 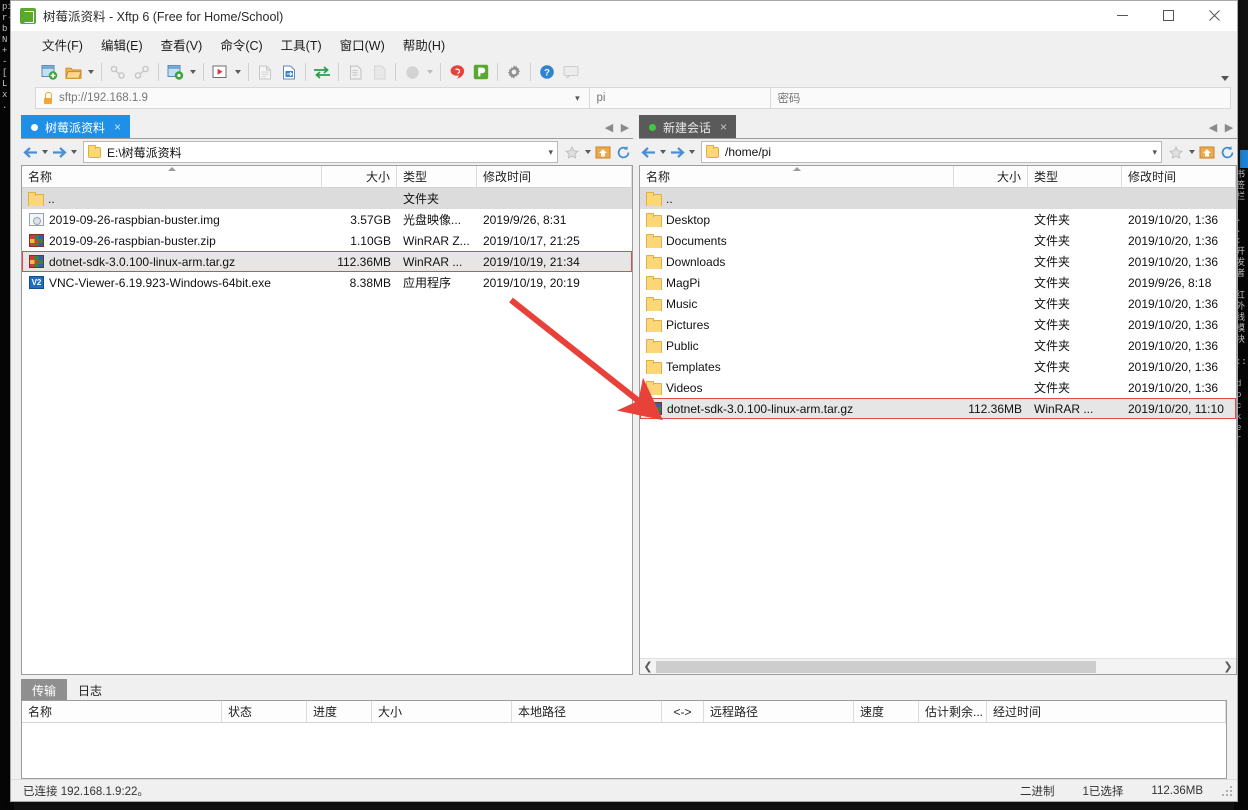 What do you see at coordinates (442, 711) in the screenshot?
I see `transfer-column-size: 大小` at bounding box center [442, 711].